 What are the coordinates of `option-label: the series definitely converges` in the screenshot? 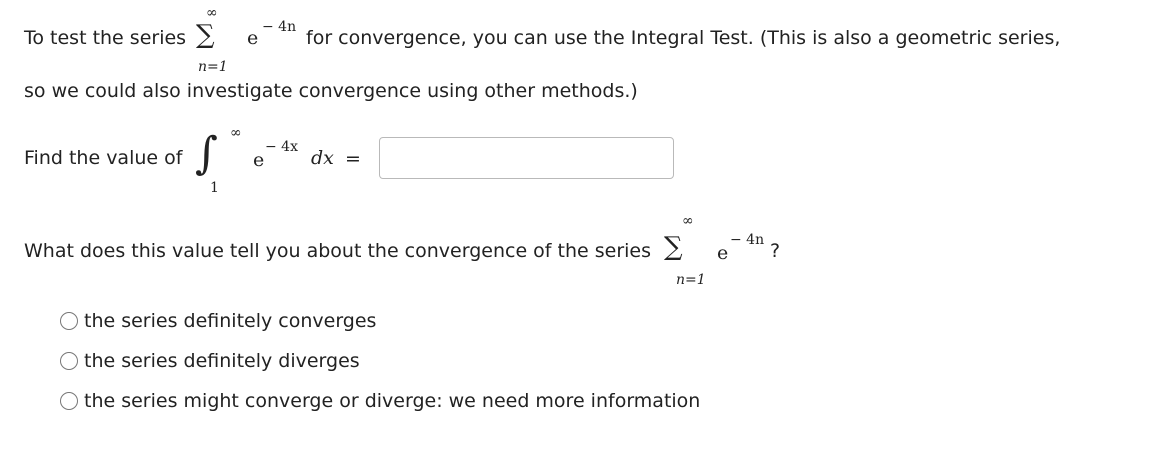 It's located at (230, 321).